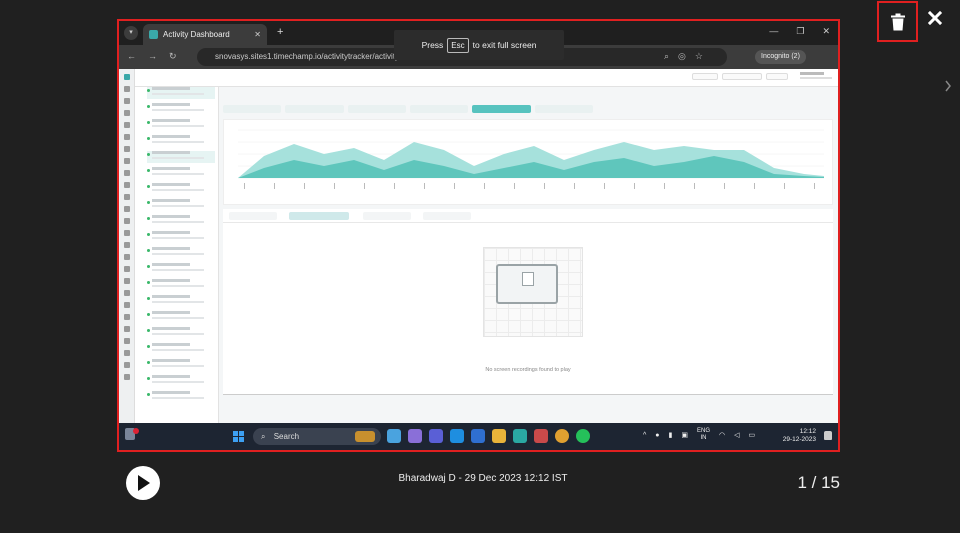 The image size is (960, 533). What do you see at coordinates (583, 436) in the screenshot?
I see `whatsapp-icon` at bounding box center [583, 436].